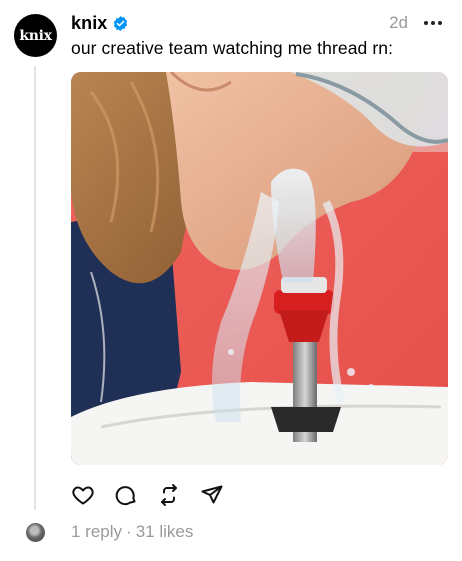 The width and height of the screenshot is (462, 561). Describe the element at coordinates (120, 23) in the screenshot. I see `verified-badge-icon` at that location.